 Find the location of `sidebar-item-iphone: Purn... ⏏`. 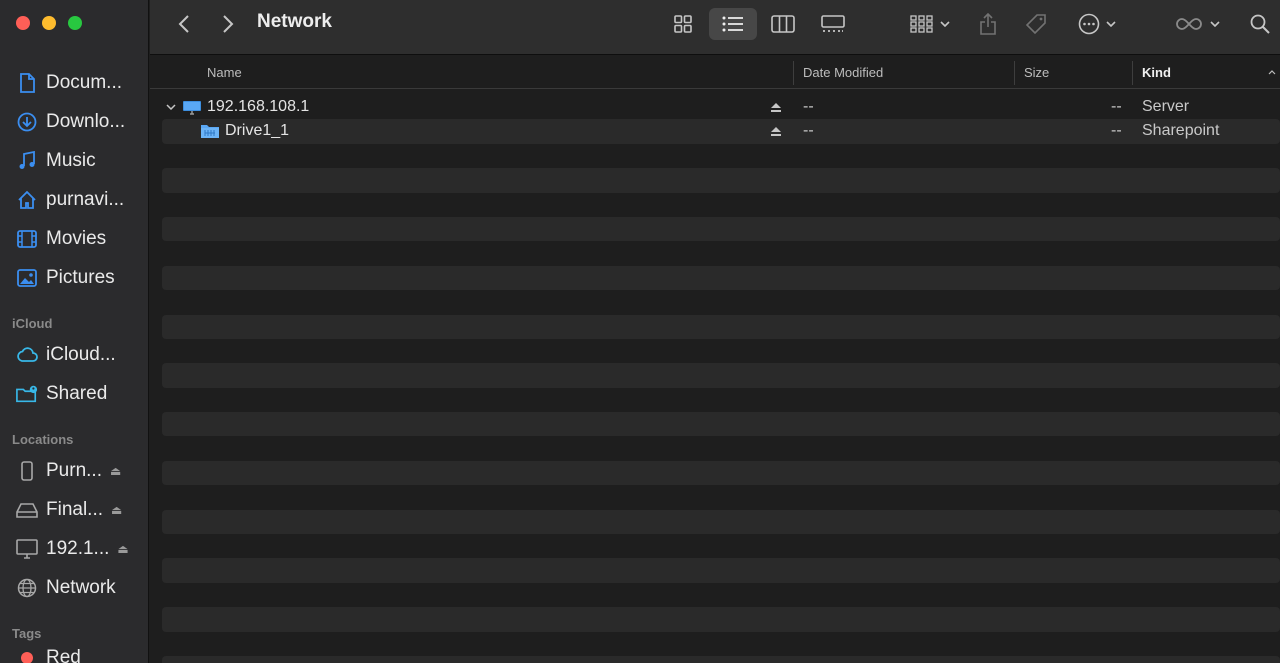

sidebar-item-iphone: Purn... ⏏ is located at coordinates (74, 470).